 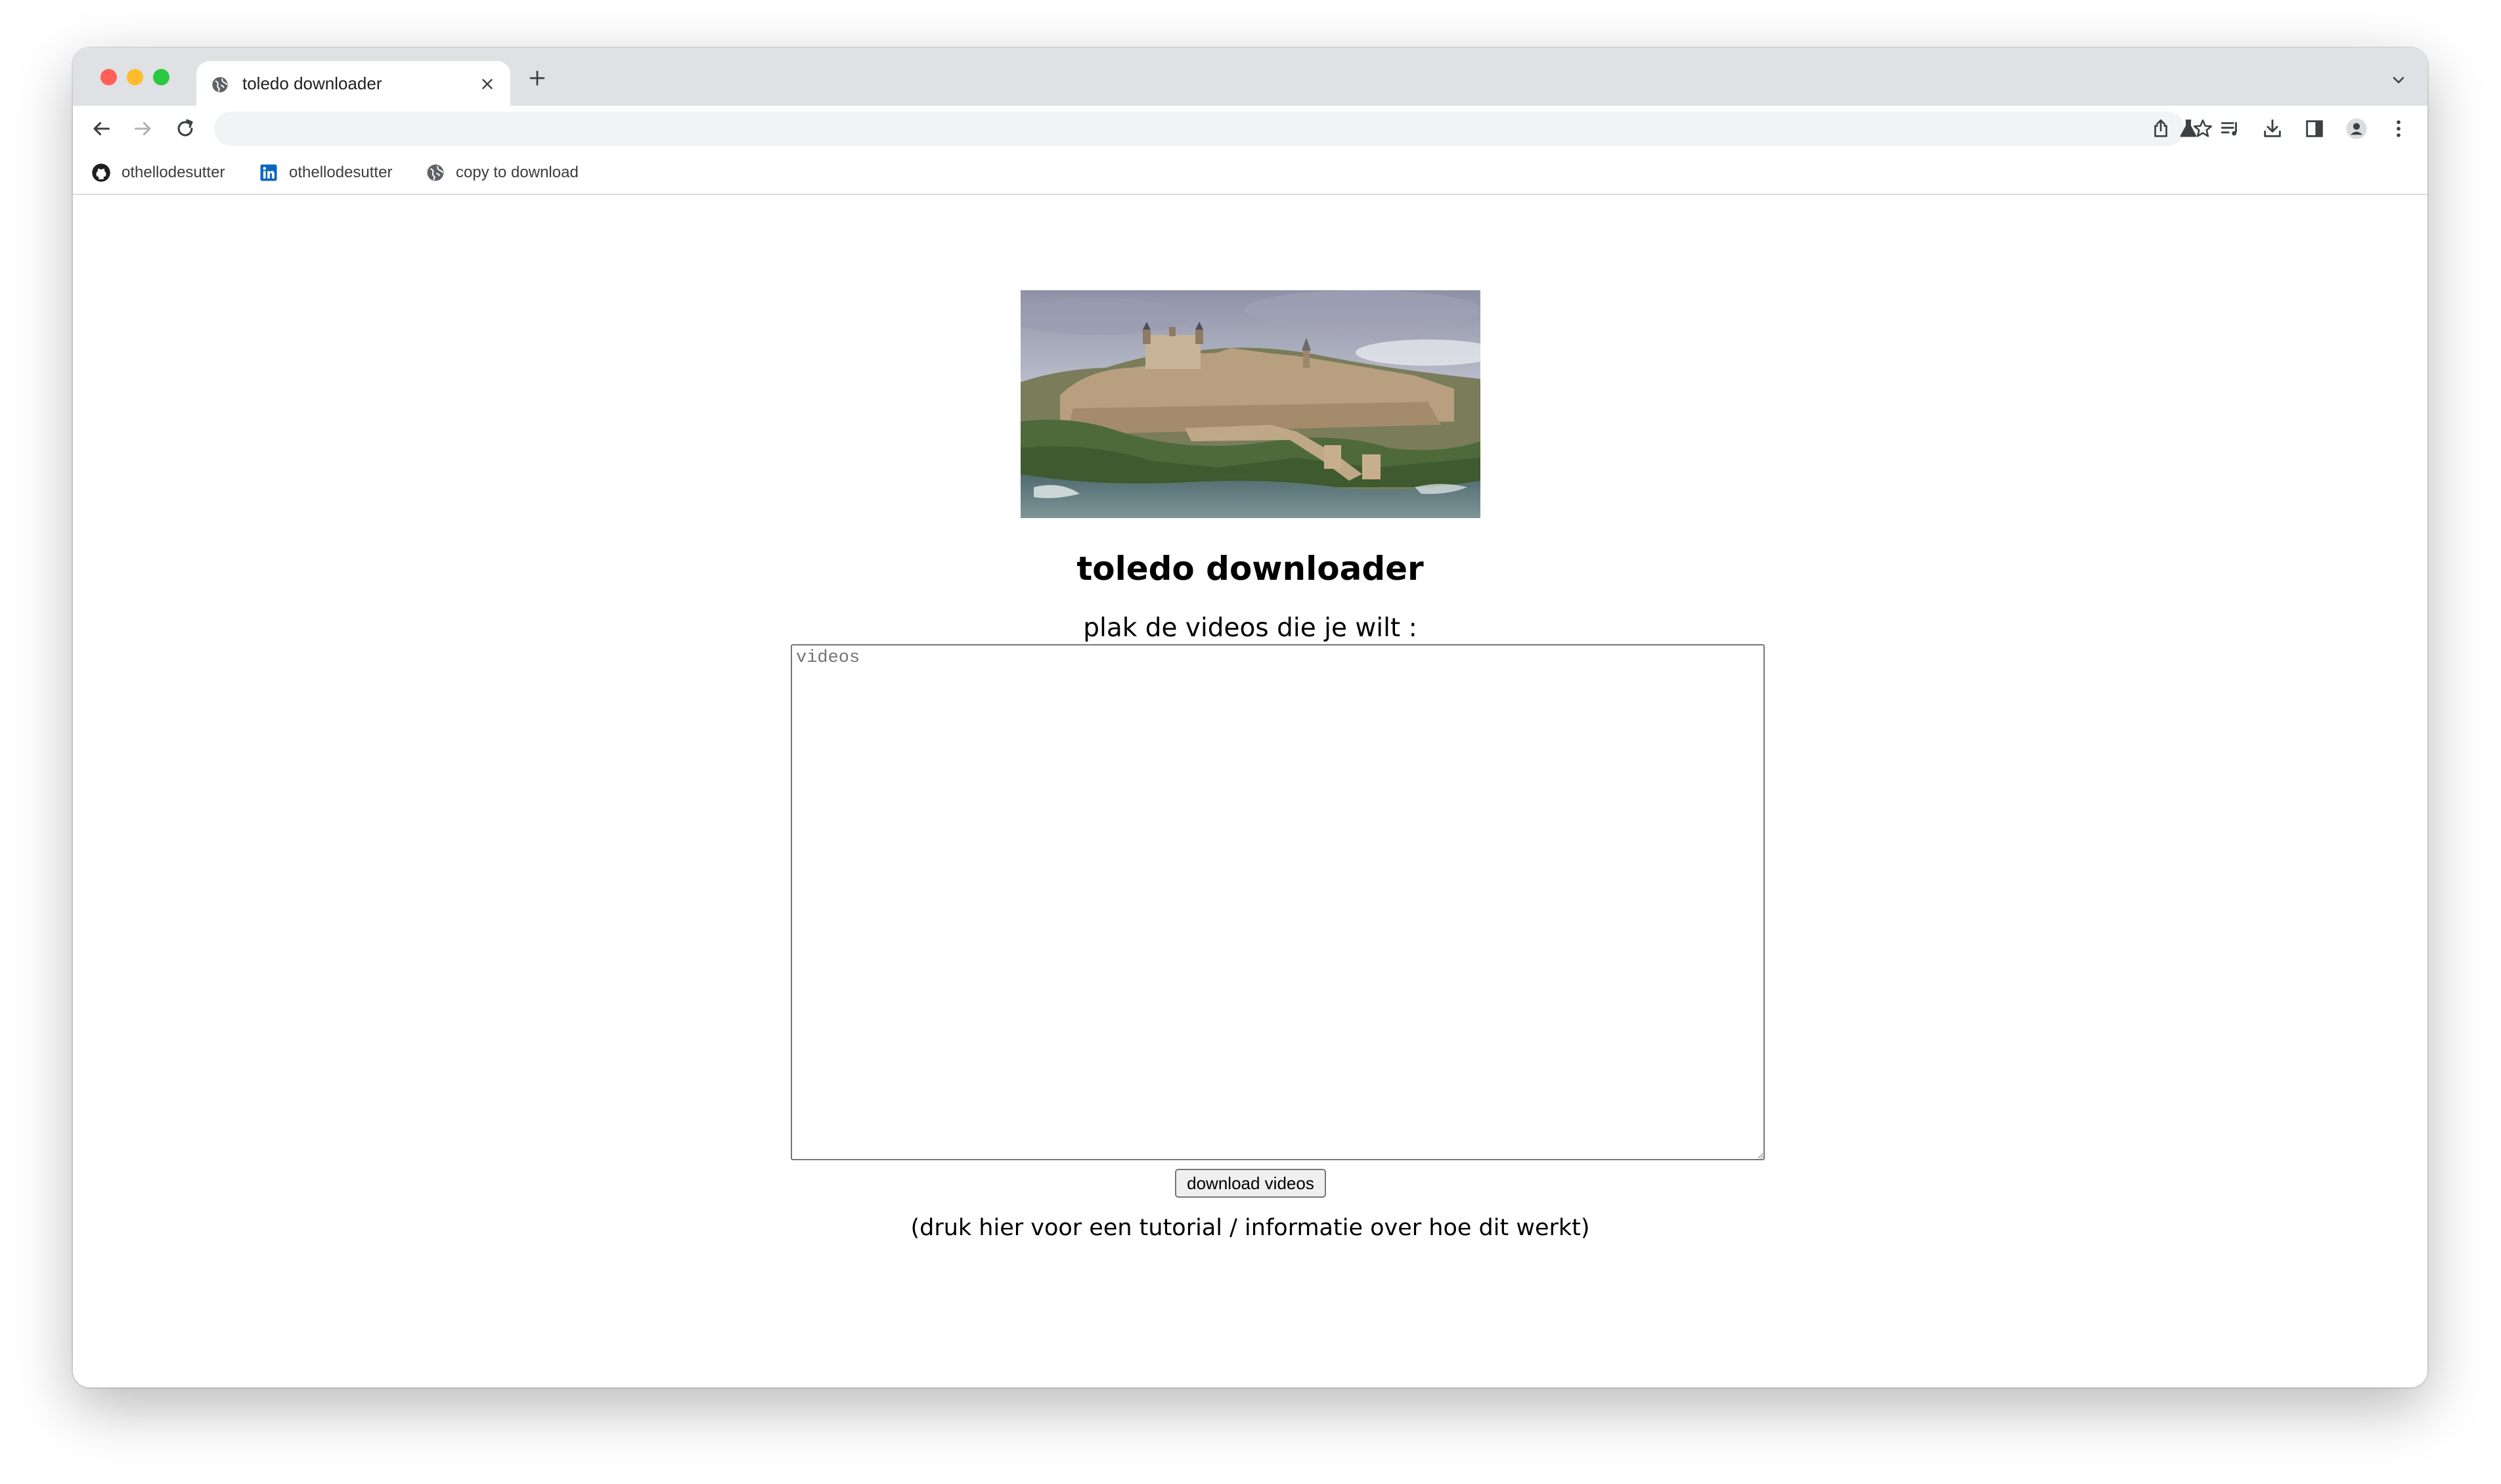 I want to click on back-arrow-icon, so click(x=101, y=129).